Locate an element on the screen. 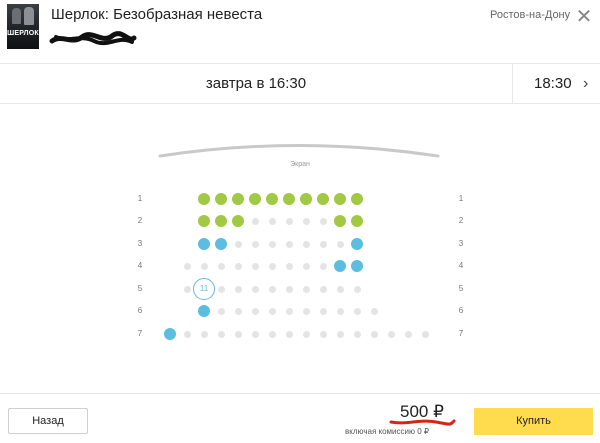 The width and height of the screenshot is (600, 443). session-current: завтра в 16:30 is located at coordinates (256, 83).